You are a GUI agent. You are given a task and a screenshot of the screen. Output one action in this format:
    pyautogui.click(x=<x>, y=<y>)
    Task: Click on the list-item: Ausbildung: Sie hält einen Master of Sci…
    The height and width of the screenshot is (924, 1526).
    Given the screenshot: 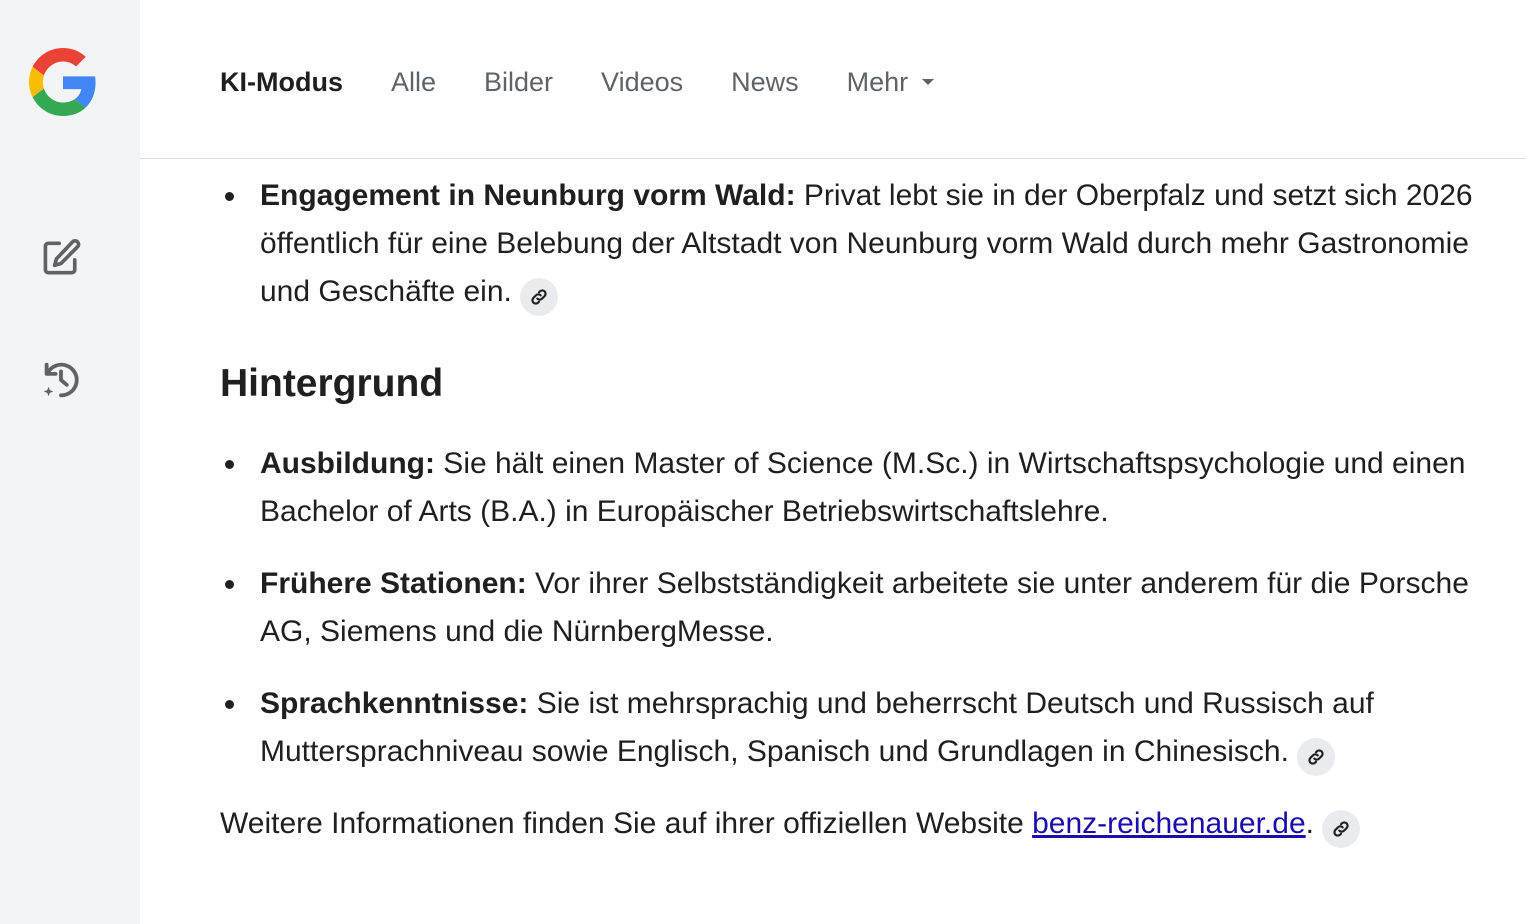 What is the action you would take?
    pyautogui.click(x=865, y=488)
    